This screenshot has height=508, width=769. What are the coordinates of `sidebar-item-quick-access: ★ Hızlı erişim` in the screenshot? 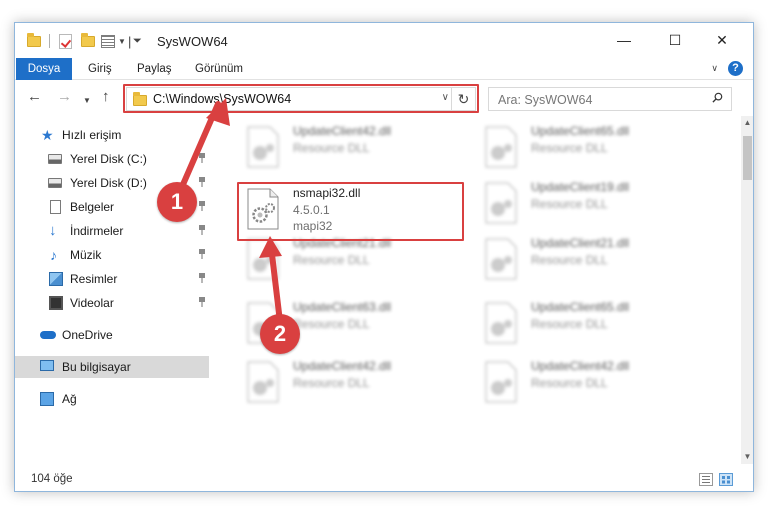 It's located at (112, 135).